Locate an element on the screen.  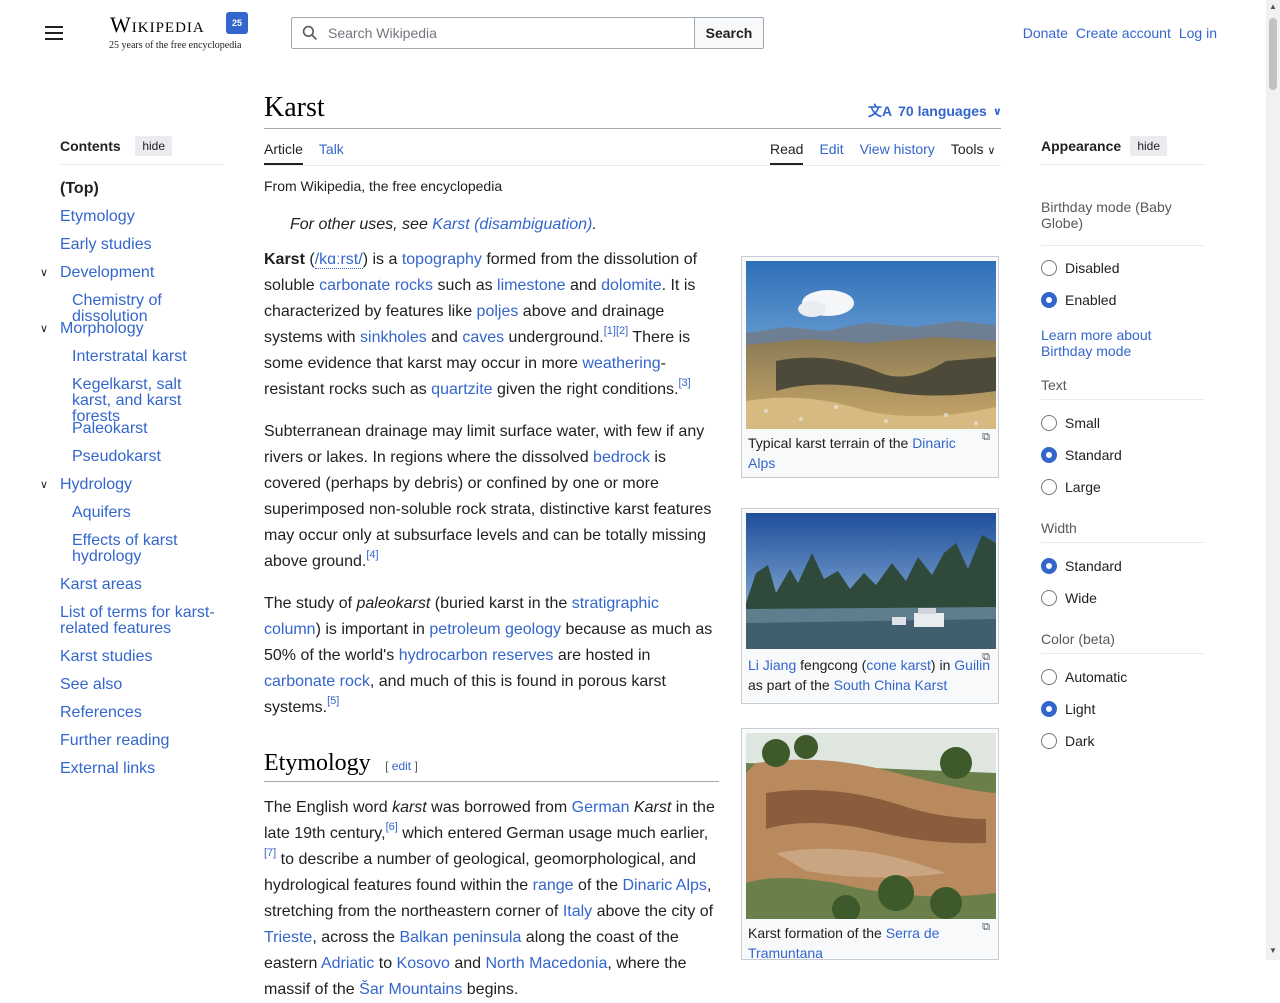
link-poljes: poljes is located at coordinates (498, 311).